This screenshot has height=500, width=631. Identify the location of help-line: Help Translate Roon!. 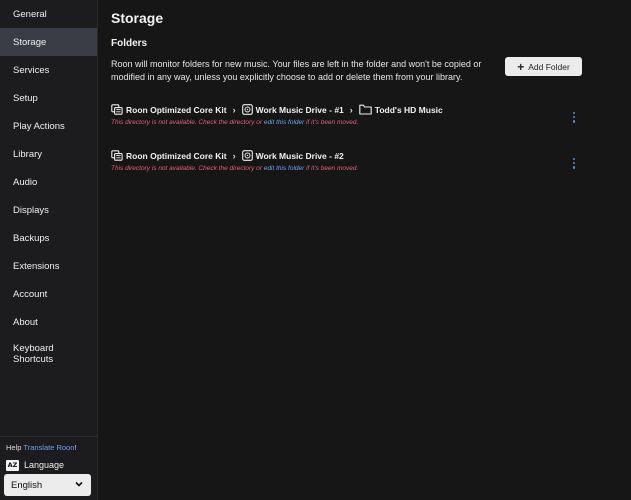
(41, 447).